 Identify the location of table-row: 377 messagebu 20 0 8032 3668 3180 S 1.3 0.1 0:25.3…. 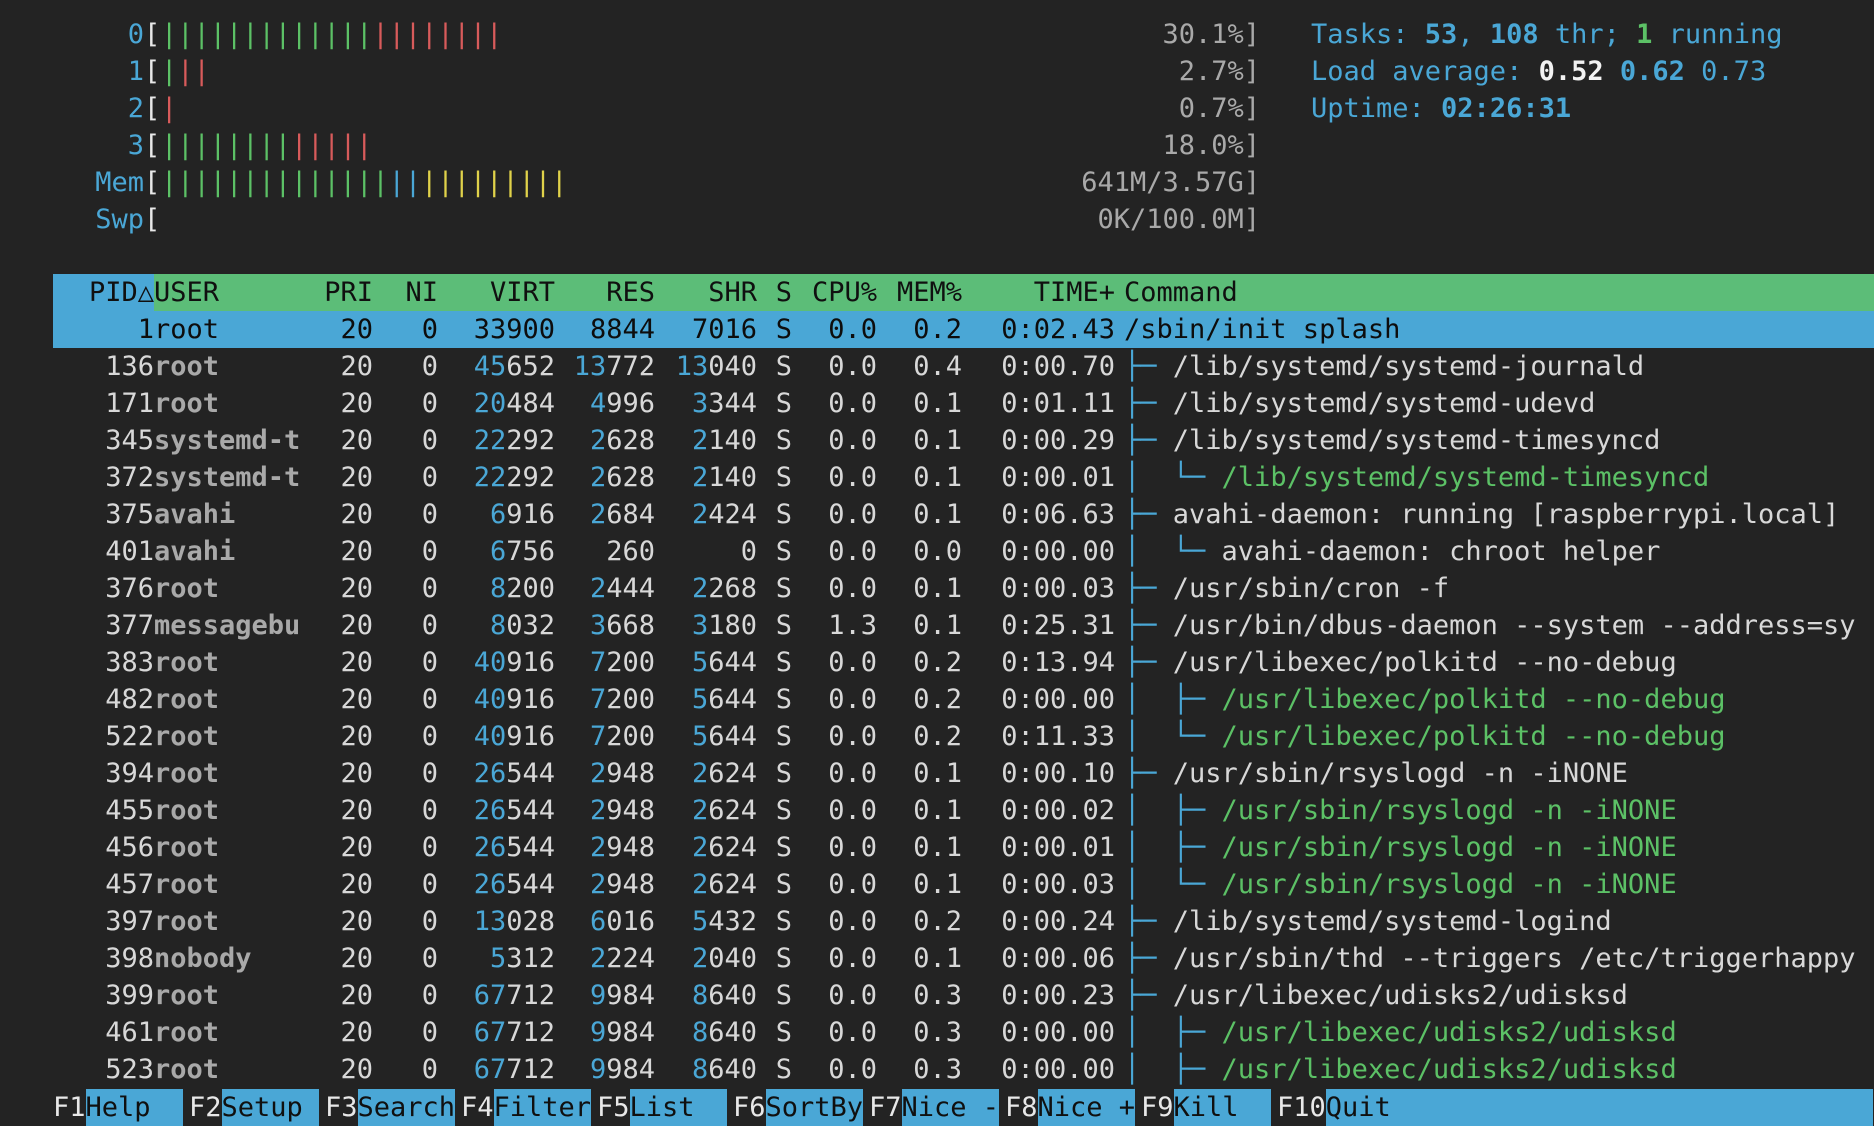
(963, 625).